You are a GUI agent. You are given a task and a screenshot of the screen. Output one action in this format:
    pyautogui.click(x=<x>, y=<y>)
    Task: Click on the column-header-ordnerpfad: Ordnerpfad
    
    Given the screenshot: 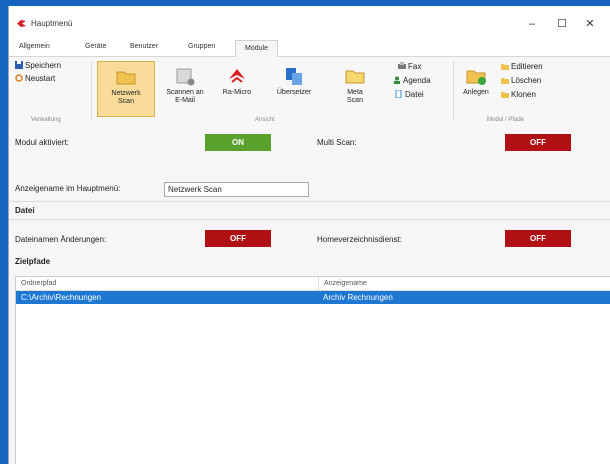 What is the action you would take?
    pyautogui.click(x=36, y=283)
    